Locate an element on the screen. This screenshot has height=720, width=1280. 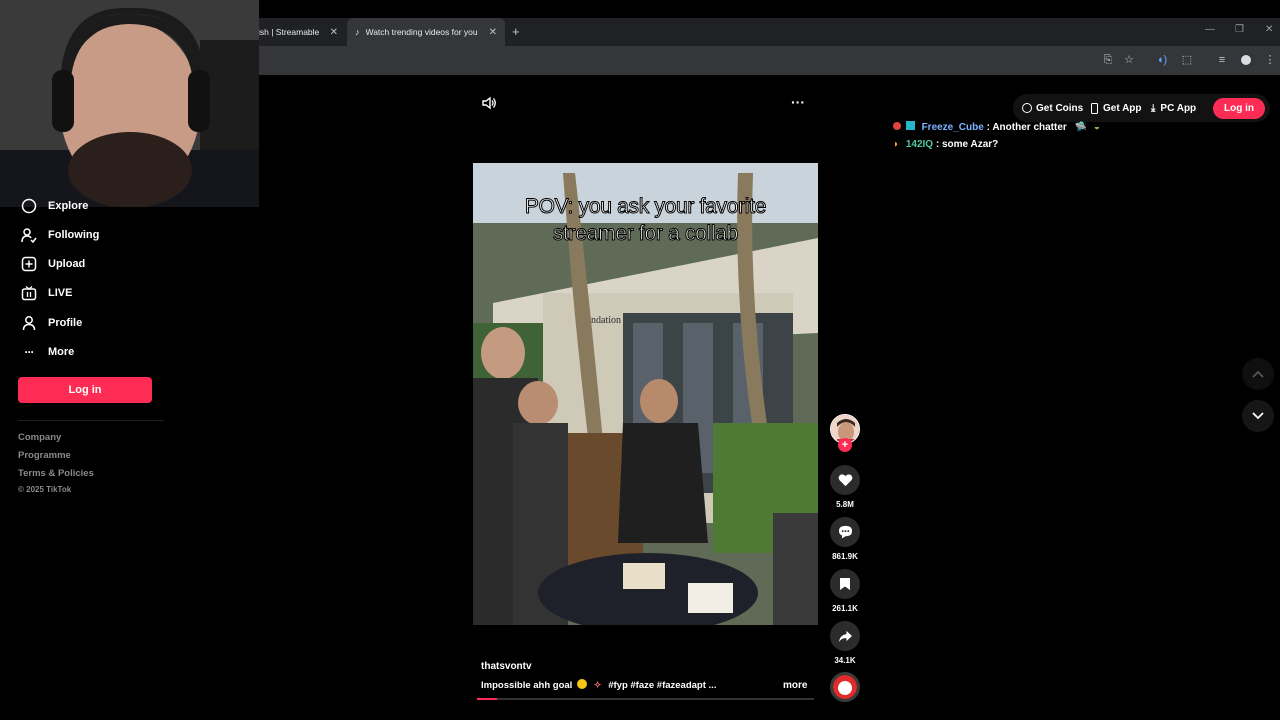
share-button is located at coordinates (845, 636).